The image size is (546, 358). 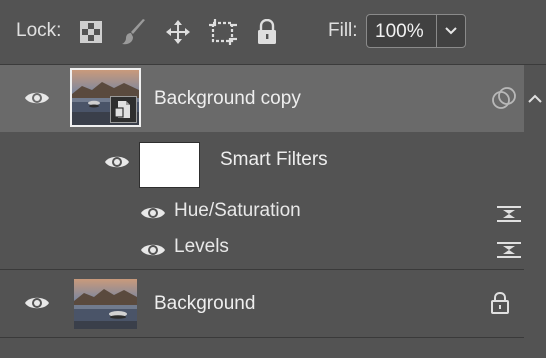 I want to click on smart-filters-label: Smart Filters, so click(x=274, y=160).